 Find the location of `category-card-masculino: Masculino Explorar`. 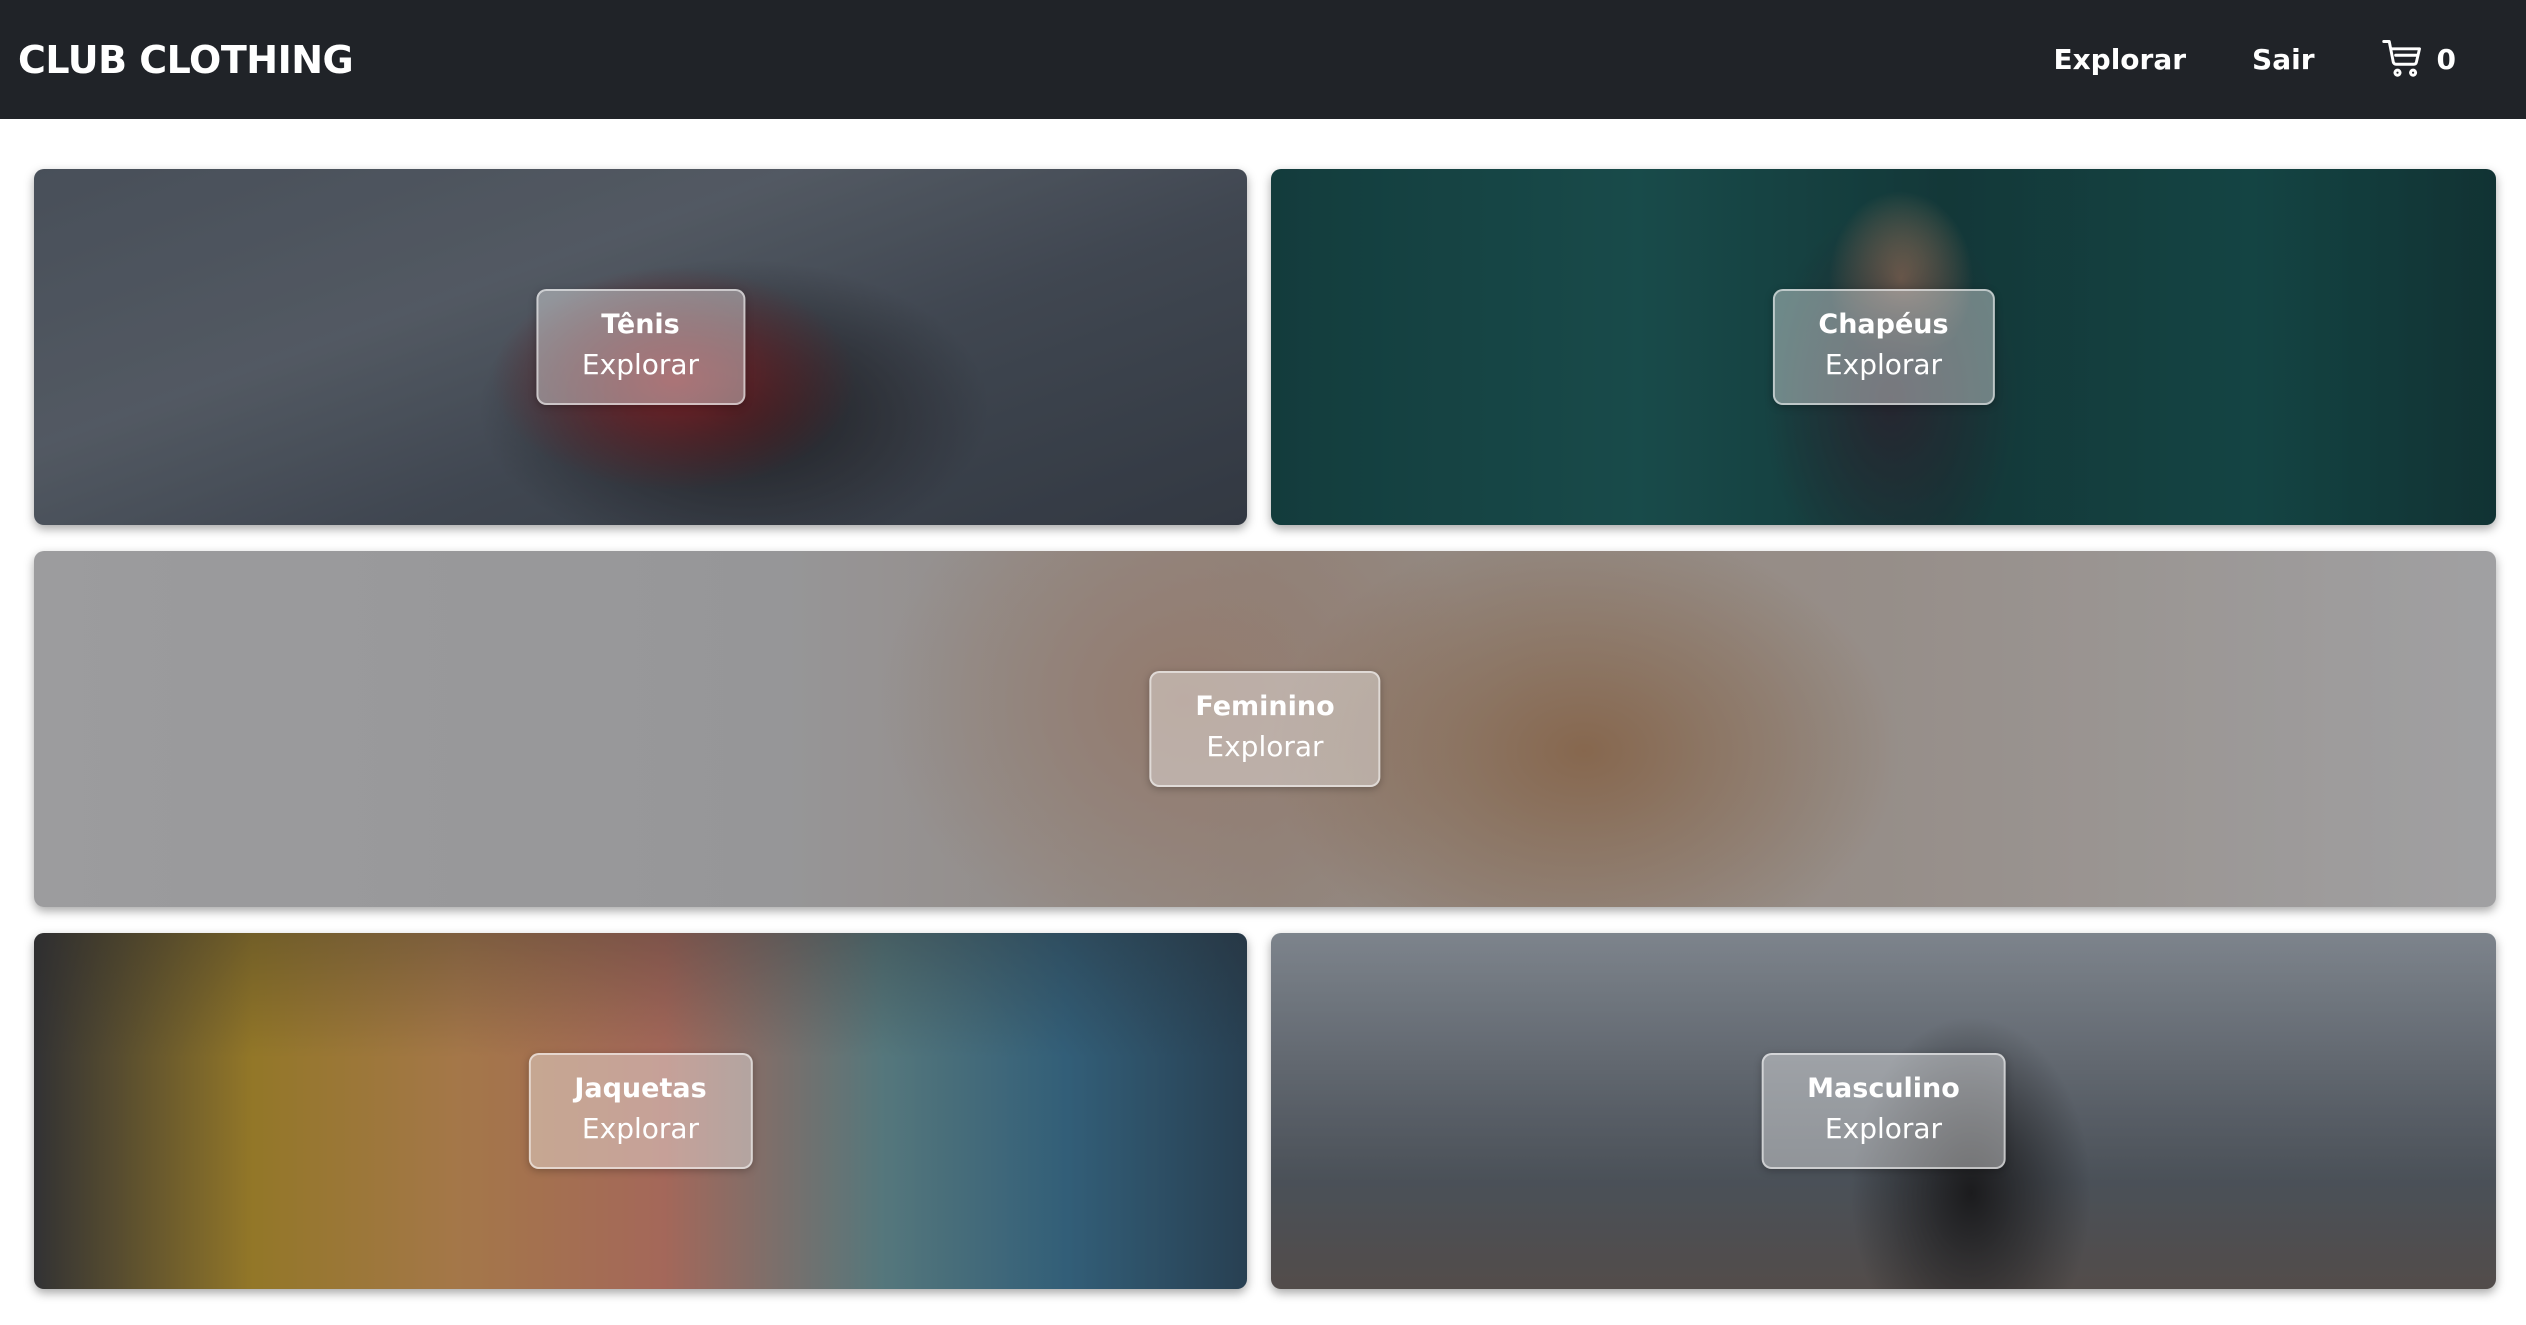

category-card-masculino: Masculino Explorar is located at coordinates (1883, 1111).